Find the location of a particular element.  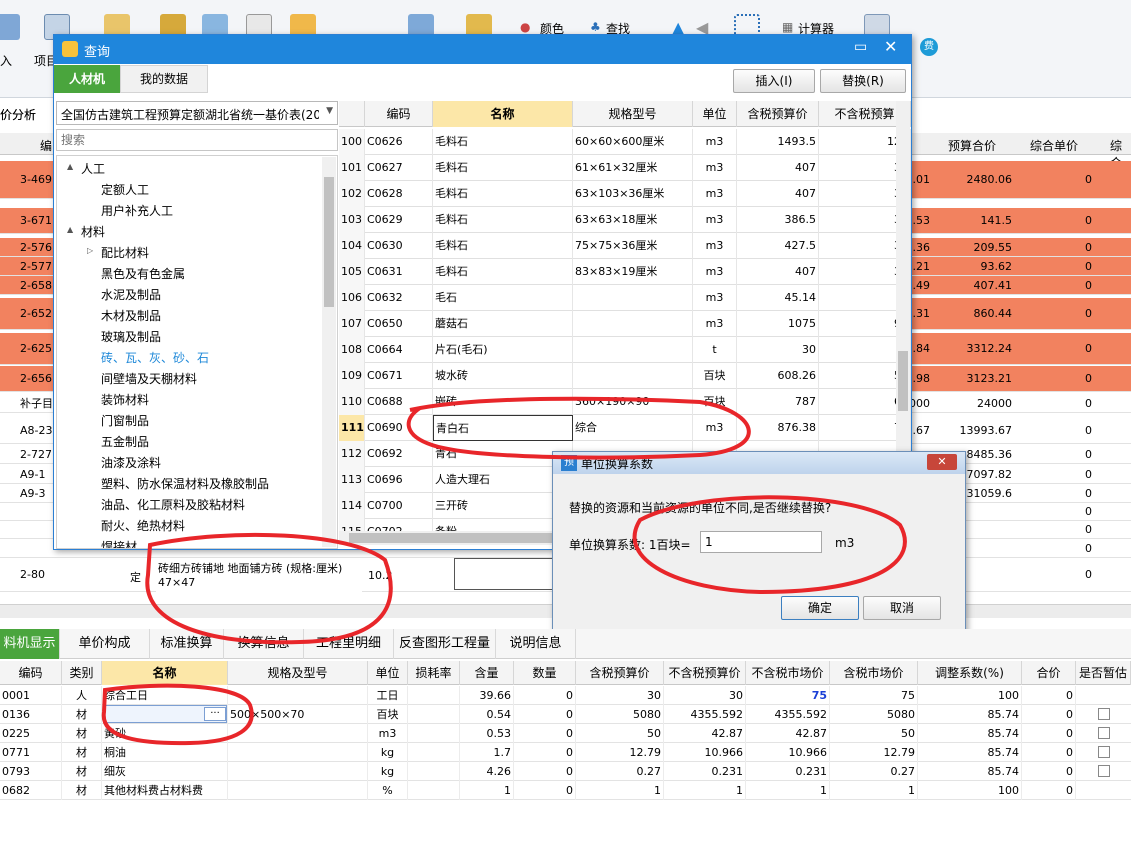

grid-cell-spec: 61×61×32厘米 is located at coordinates (633, 168).